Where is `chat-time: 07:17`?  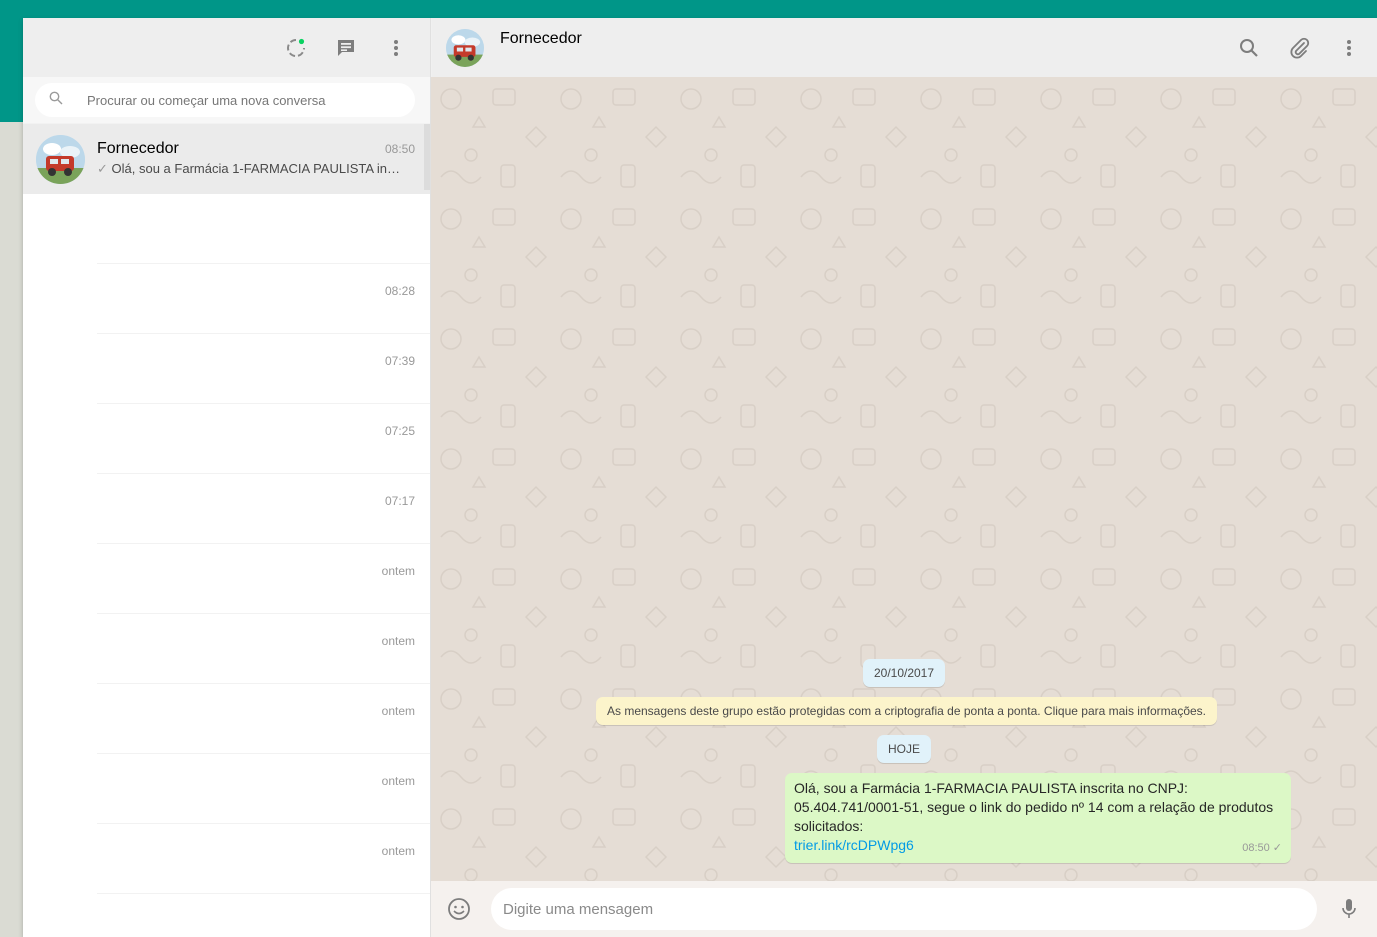
chat-time: 07:17 is located at coordinates (399, 501).